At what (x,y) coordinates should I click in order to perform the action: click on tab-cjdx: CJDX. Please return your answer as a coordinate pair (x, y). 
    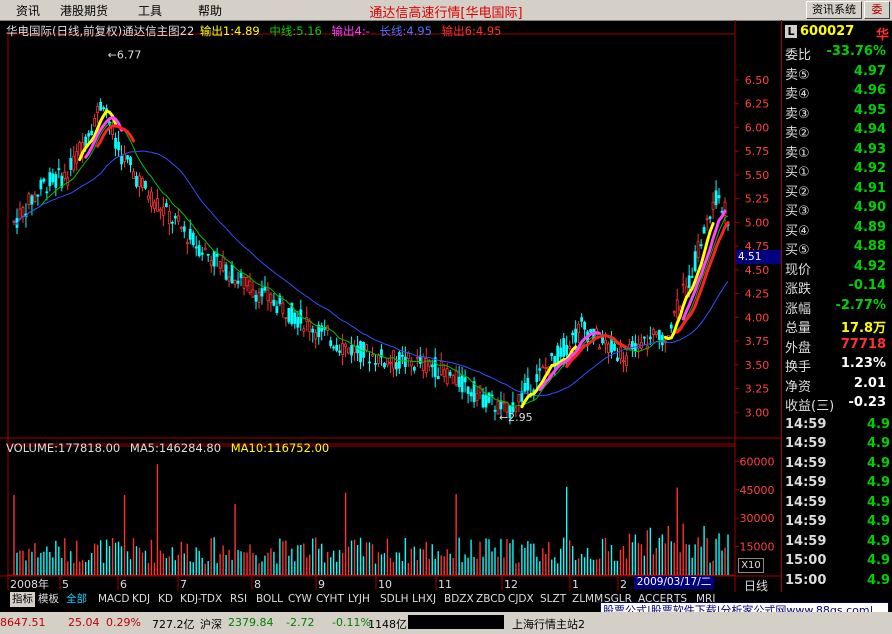
    Looking at the image, I should click on (521, 599).